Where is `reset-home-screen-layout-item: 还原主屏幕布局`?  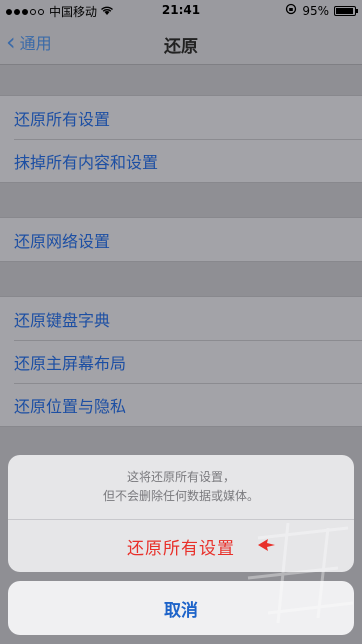
reset-home-screen-layout-item: 还原主屏幕布局 is located at coordinates (181, 361).